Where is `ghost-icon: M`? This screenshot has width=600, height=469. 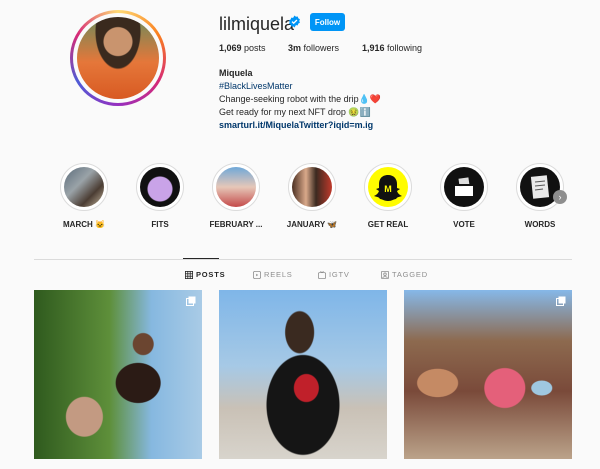 ghost-icon: M is located at coordinates (388, 188).